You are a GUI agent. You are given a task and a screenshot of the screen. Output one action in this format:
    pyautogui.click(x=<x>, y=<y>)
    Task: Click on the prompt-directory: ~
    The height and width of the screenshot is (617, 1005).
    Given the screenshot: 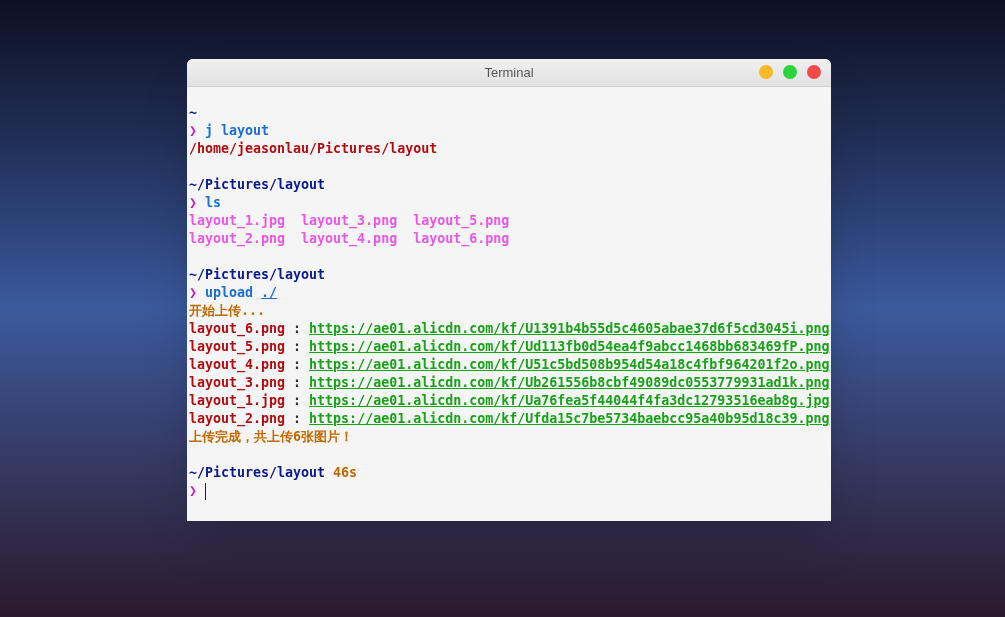 What is the action you would take?
    pyautogui.click(x=193, y=113)
    